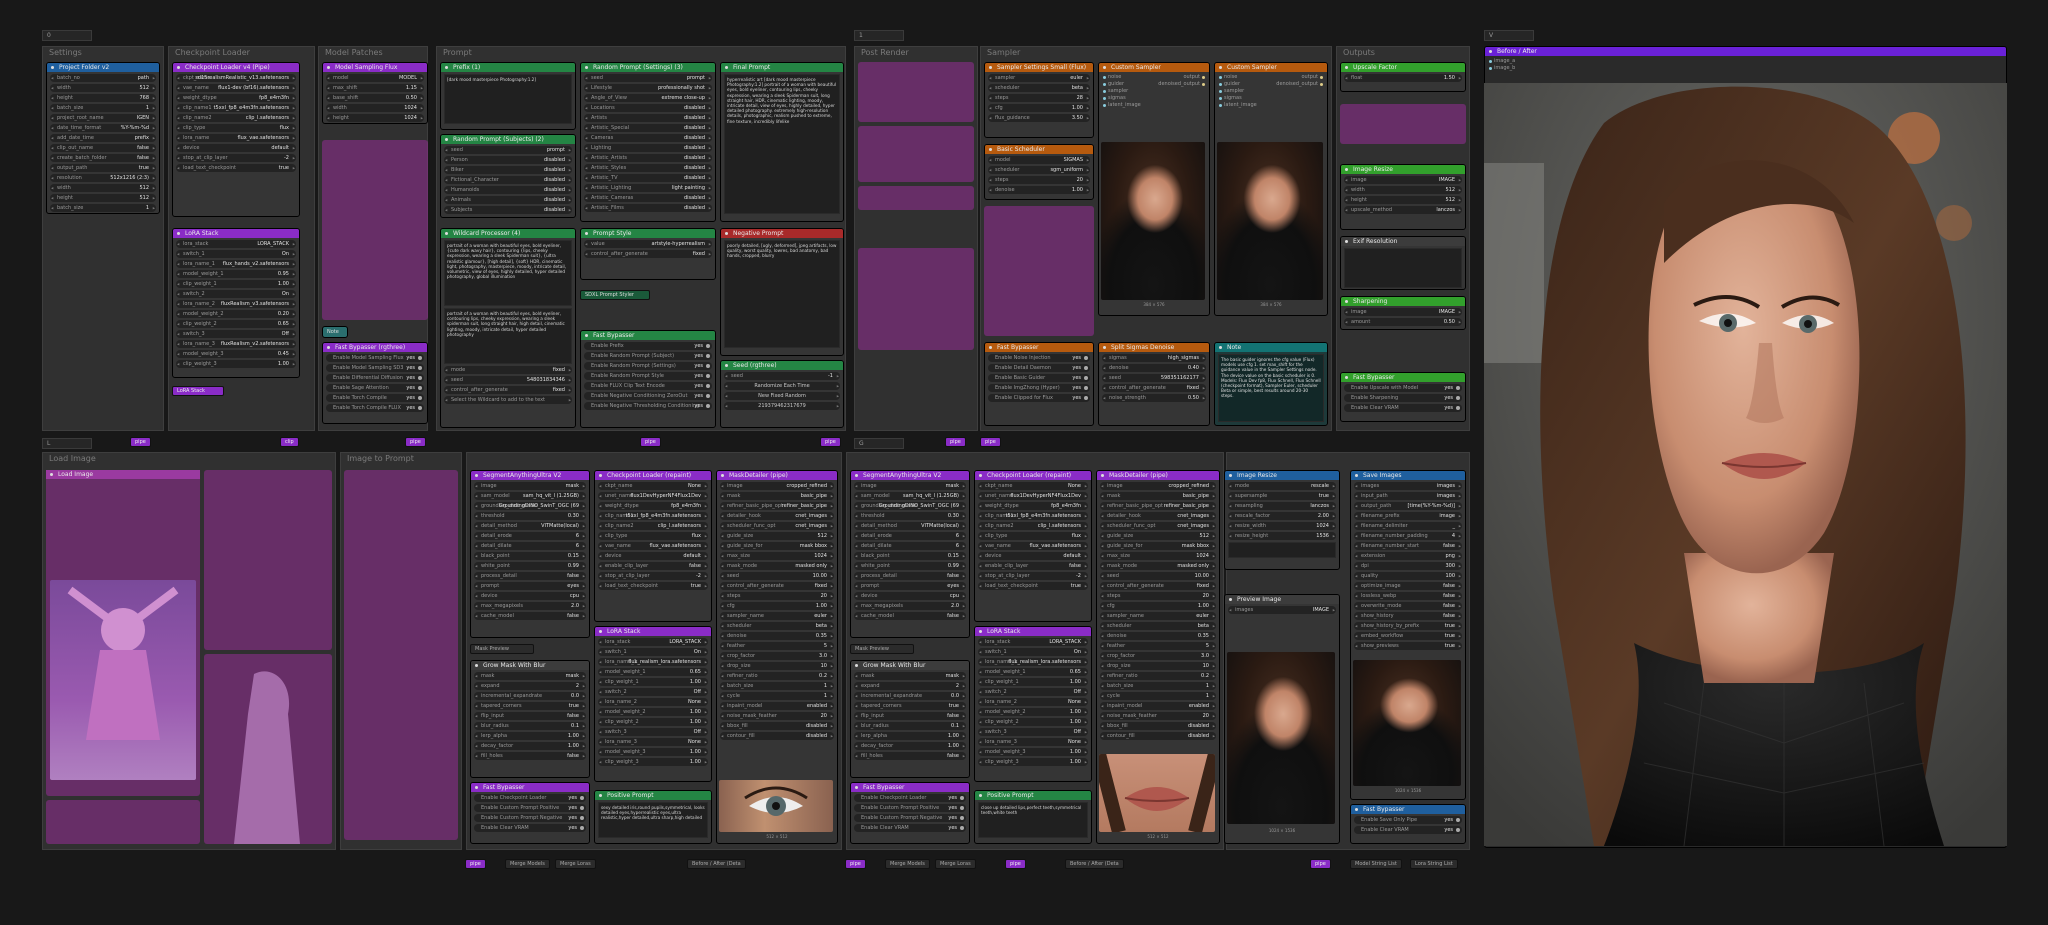 This screenshot has height=925, width=2048. I want to click on widget-row: incremental_expandrate 0.0, so click(910, 696).